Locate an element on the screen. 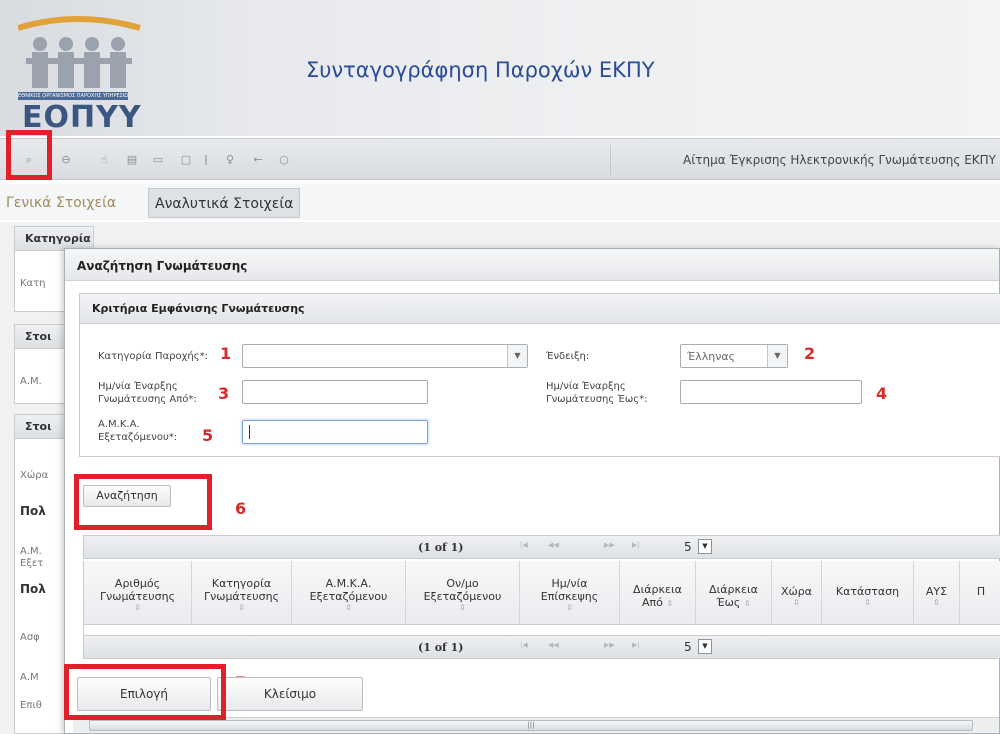 The height and width of the screenshot is (734, 1000). amka-label: Α.Μ.Κ.Α. Εξεταζόμενου*: is located at coordinates (138, 431).